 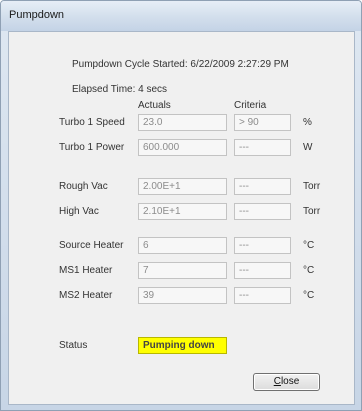 I want to click on turbo1-speed-unit: %, so click(x=307, y=122).